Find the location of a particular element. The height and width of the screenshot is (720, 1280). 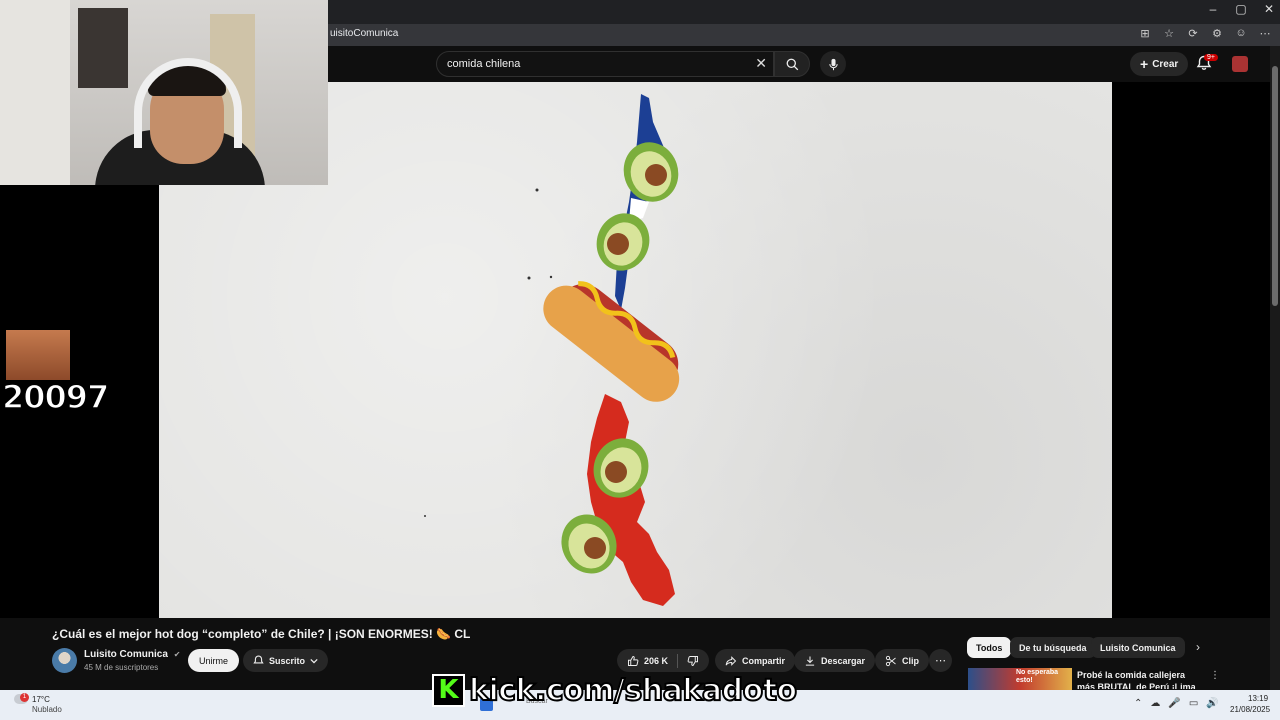

channel-name-text: Luisito Comunica is located at coordinates (126, 654).